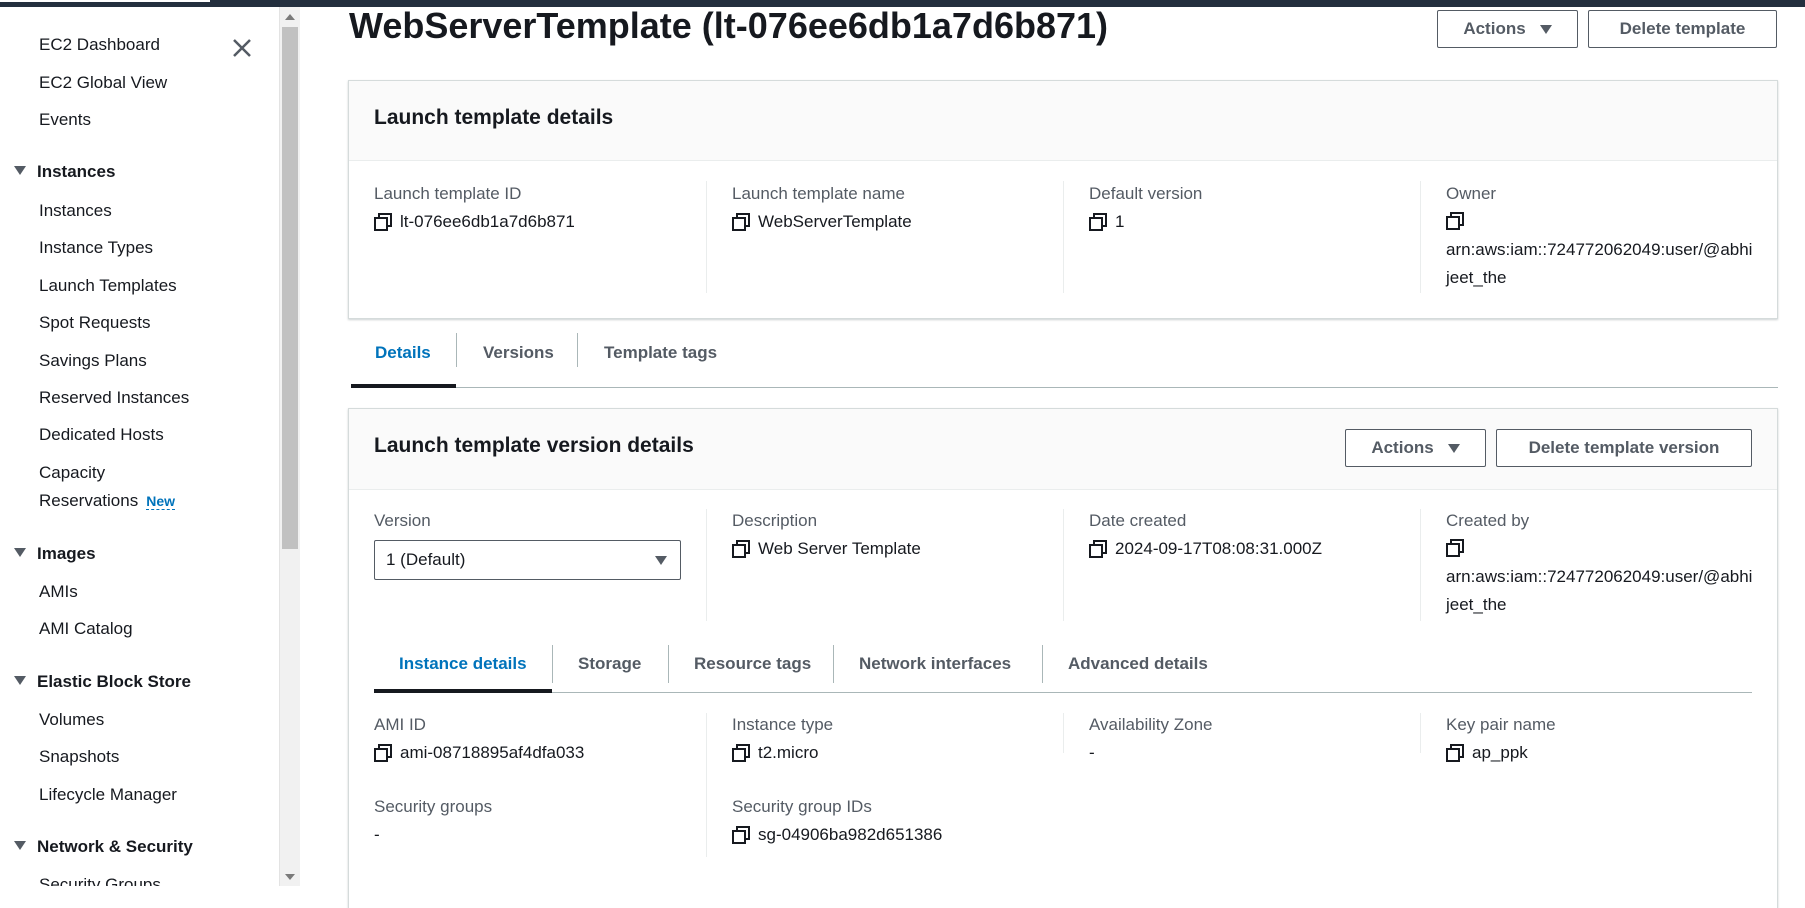 Image resolution: width=1805 pixels, height=908 pixels. What do you see at coordinates (58, 592) in the screenshot?
I see `sidebar-item-amis: AMIs` at bounding box center [58, 592].